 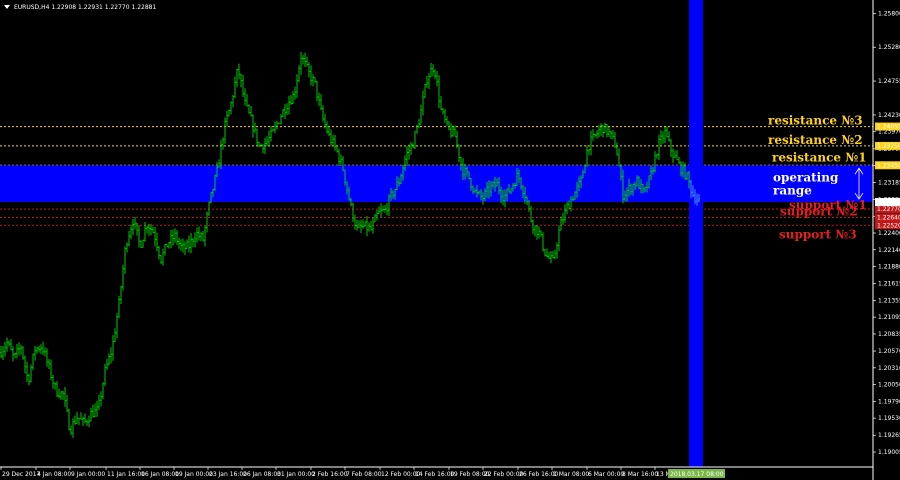 What do you see at coordinates (296, 474) in the screenshot?
I see `time-tick-label: 31 Jan 00:00` at bounding box center [296, 474].